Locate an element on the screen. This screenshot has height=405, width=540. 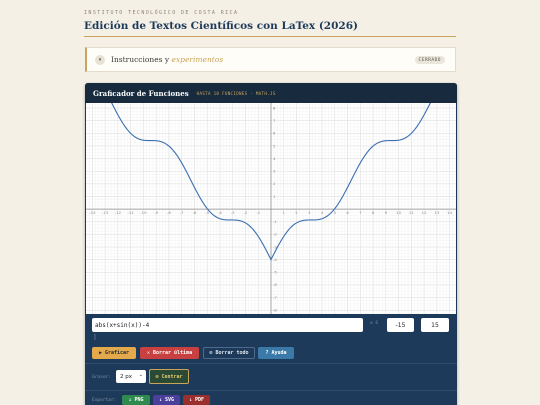
y-tick-label: -7 is located at coordinates (275, 297).